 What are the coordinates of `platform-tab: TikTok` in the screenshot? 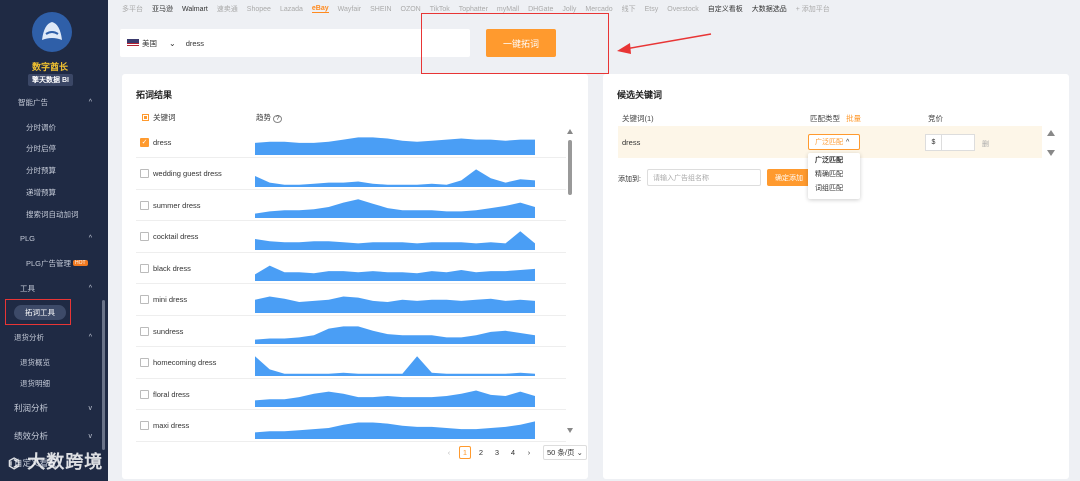 It's located at (440, 9).